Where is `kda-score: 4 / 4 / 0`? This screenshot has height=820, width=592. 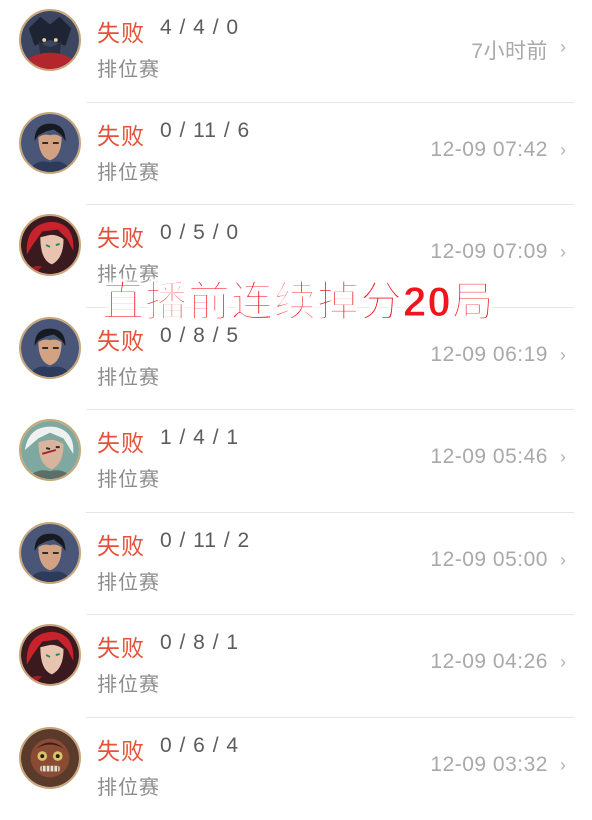
kda-score: 4 / 4 / 0 is located at coordinates (199, 28).